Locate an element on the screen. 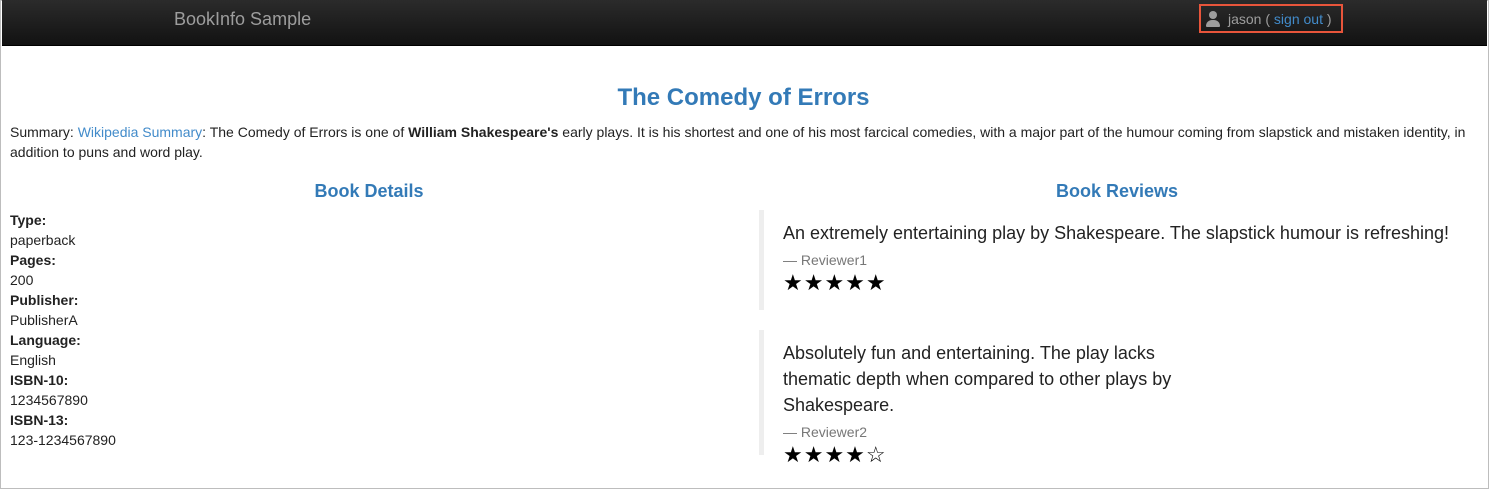  summary-label: Summary: is located at coordinates (44, 132).